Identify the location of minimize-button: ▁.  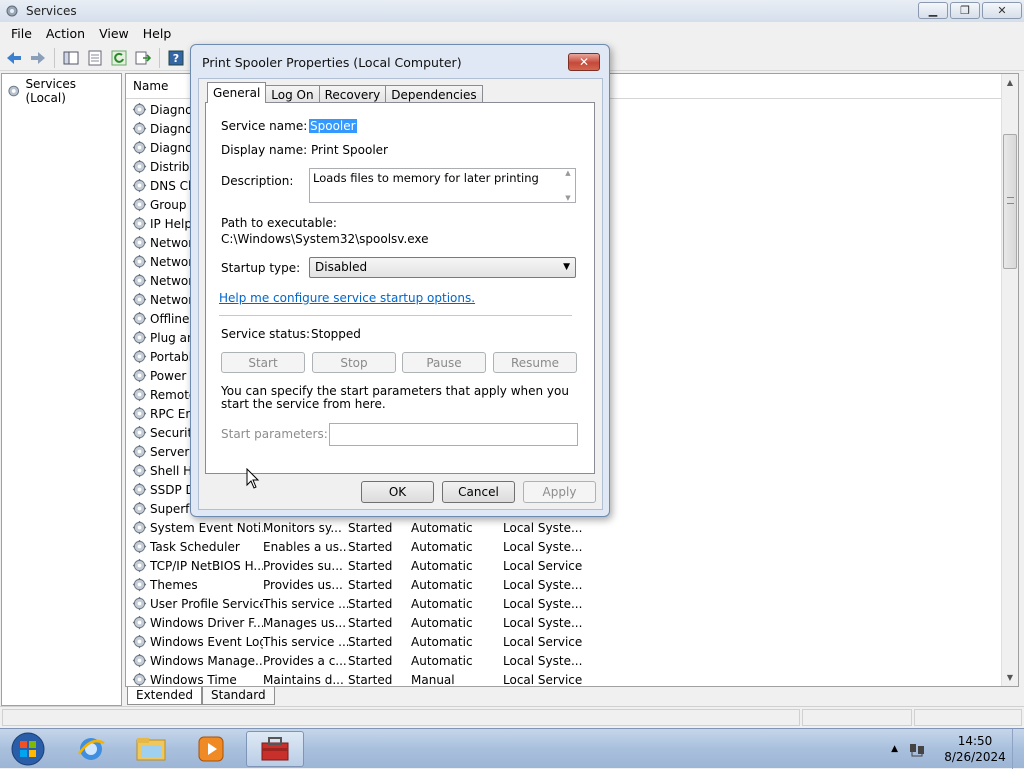
(933, 10).